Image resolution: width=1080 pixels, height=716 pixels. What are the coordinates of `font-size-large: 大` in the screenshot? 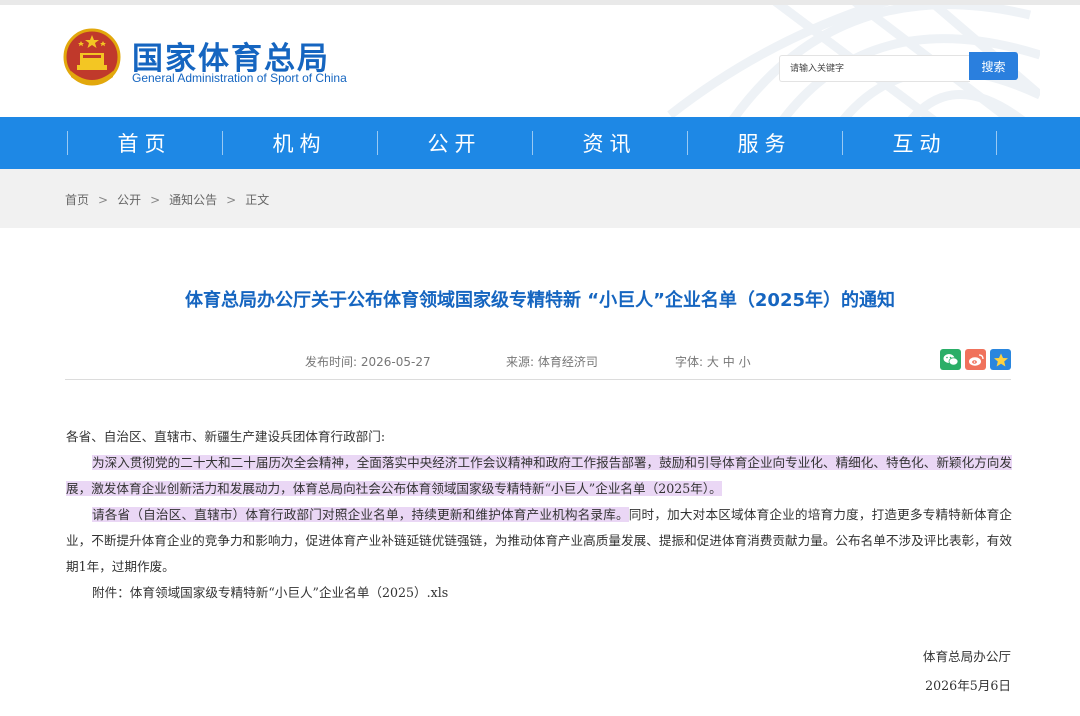 It's located at (713, 362).